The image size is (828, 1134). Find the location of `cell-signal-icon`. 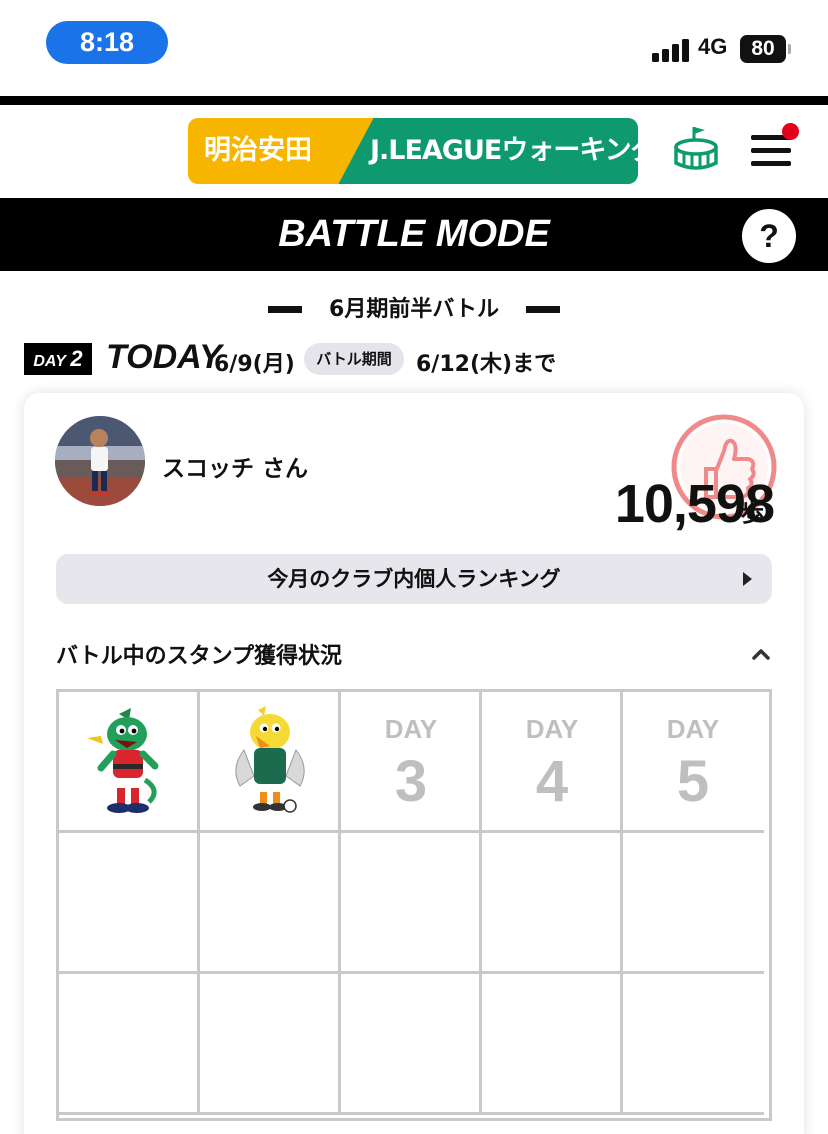

cell-signal-icon is located at coordinates (672, 50).